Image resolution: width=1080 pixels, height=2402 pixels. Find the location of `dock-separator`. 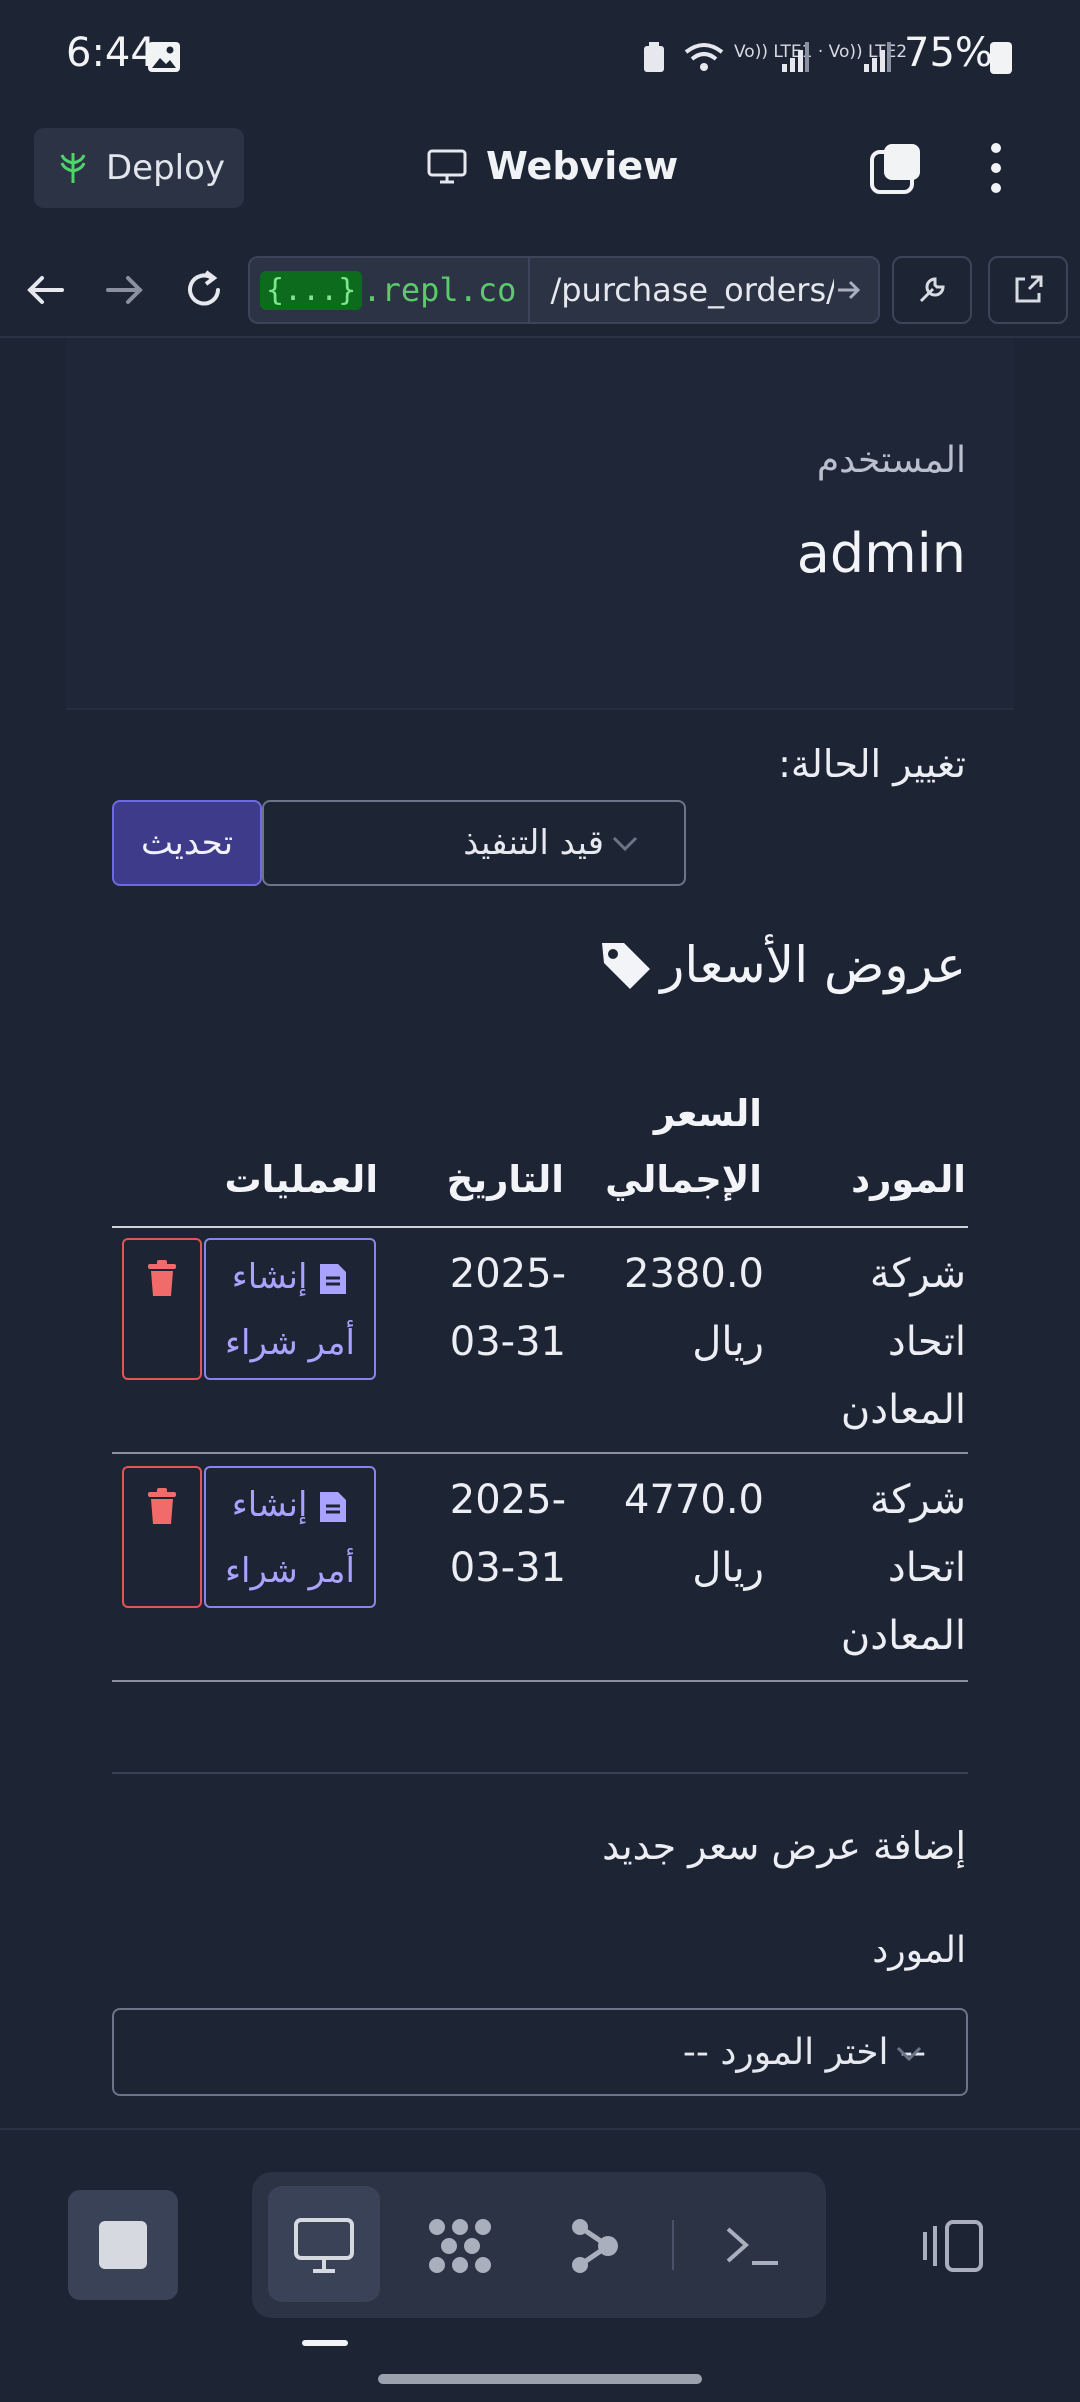

dock-separator is located at coordinates (673, 2245).